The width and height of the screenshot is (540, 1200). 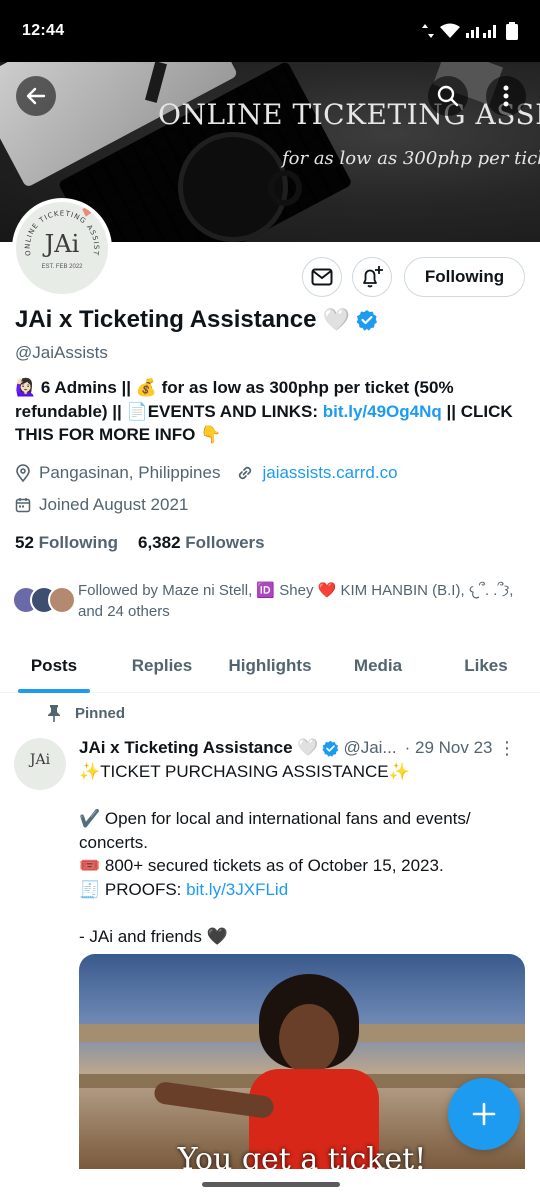 What do you see at coordinates (62, 244) in the screenshot?
I see `avatar-mark: JAi` at bounding box center [62, 244].